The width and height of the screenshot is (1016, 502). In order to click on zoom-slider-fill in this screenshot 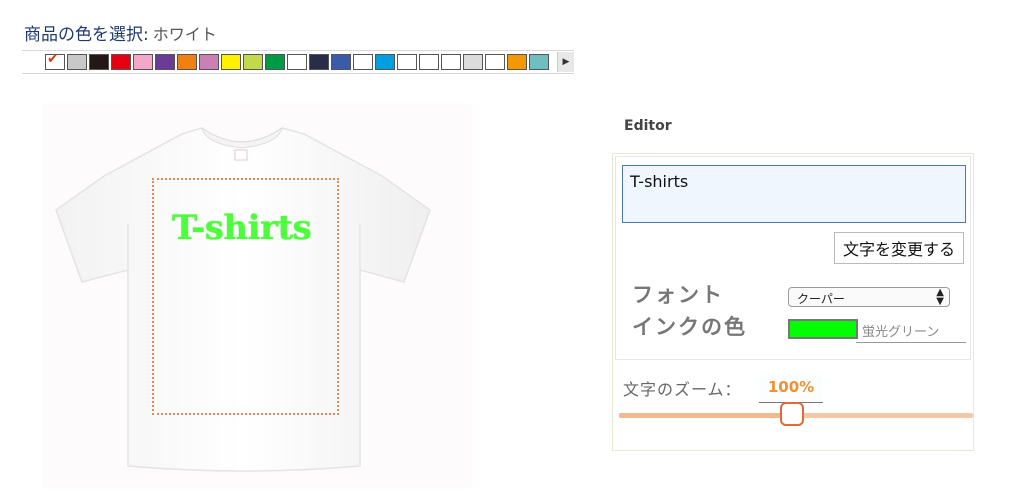, I will do `click(706, 415)`.